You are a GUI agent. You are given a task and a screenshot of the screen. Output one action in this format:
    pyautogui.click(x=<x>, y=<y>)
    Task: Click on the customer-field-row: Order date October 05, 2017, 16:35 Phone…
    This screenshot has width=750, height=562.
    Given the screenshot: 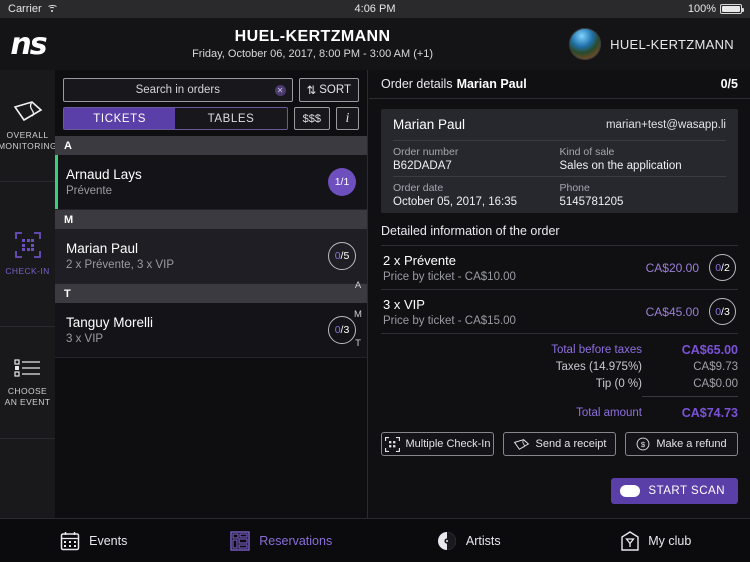 What is the action you would take?
    pyautogui.click(x=559, y=195)
    